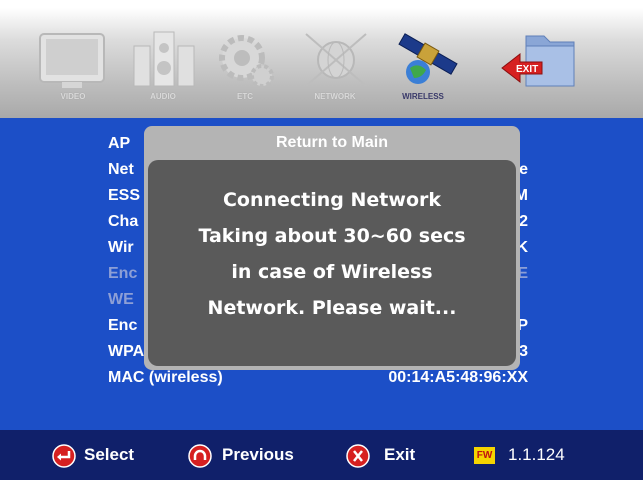 This screenshot has height=480, width=643. I want to click on menu-network-label: NETWORK, so click(335, 96).